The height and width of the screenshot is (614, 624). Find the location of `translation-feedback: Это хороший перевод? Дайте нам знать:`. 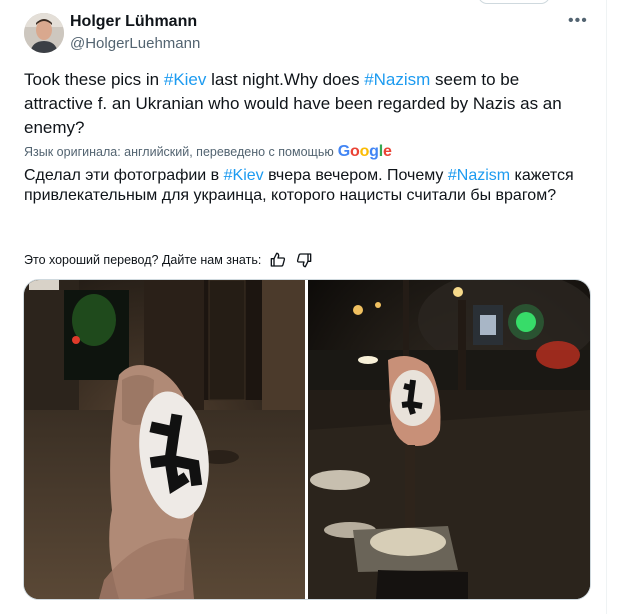

translation-feedback: Это хороший перевод? Дайте нам знать: is located at coordinates (168, 260).